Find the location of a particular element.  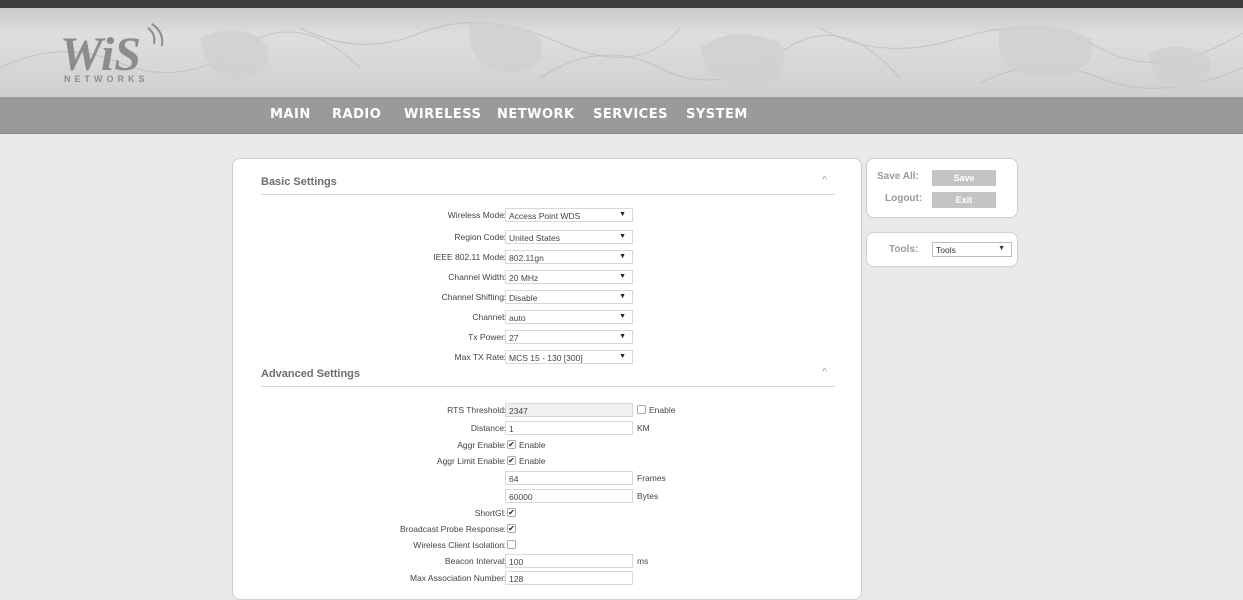

field-label: Wireless Mode is located at coordinates (475, 215).